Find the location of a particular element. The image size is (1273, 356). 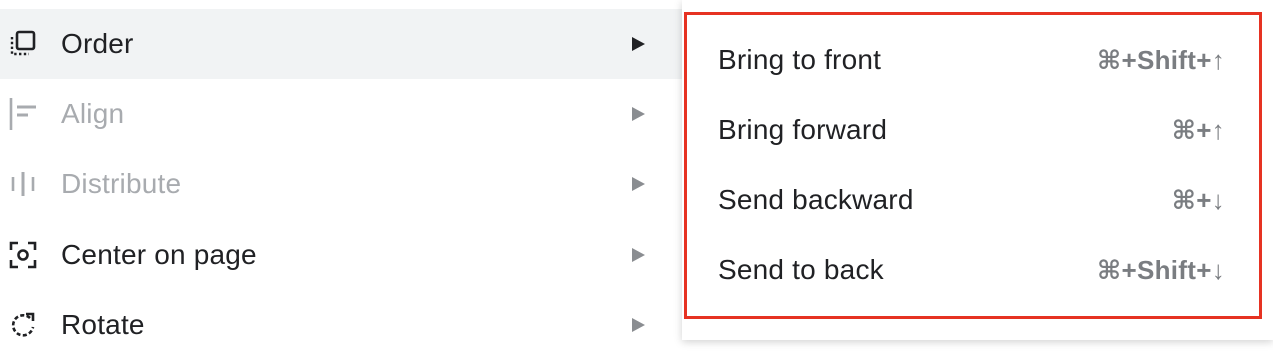

submenu-item-send-to-back: Send to back ⌘+Shift+↓ is located at coordinates (971, 270).